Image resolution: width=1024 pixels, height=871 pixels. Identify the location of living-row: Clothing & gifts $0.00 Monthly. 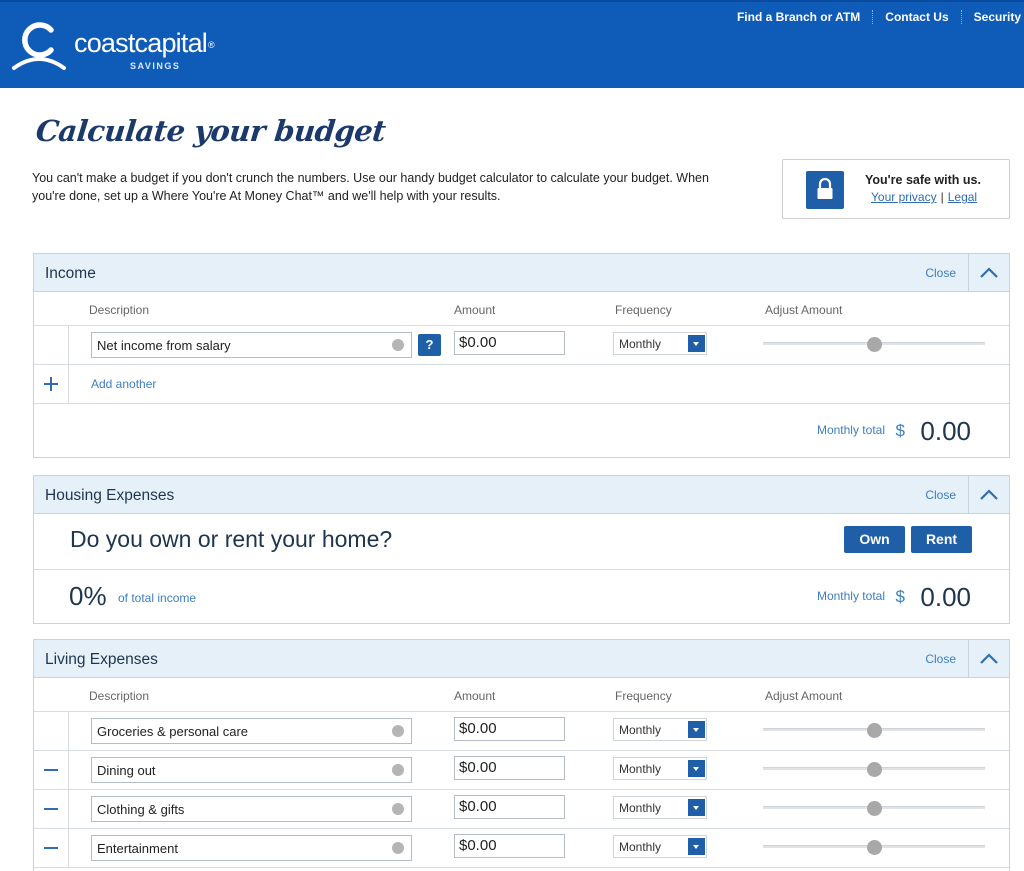
(521, 809).